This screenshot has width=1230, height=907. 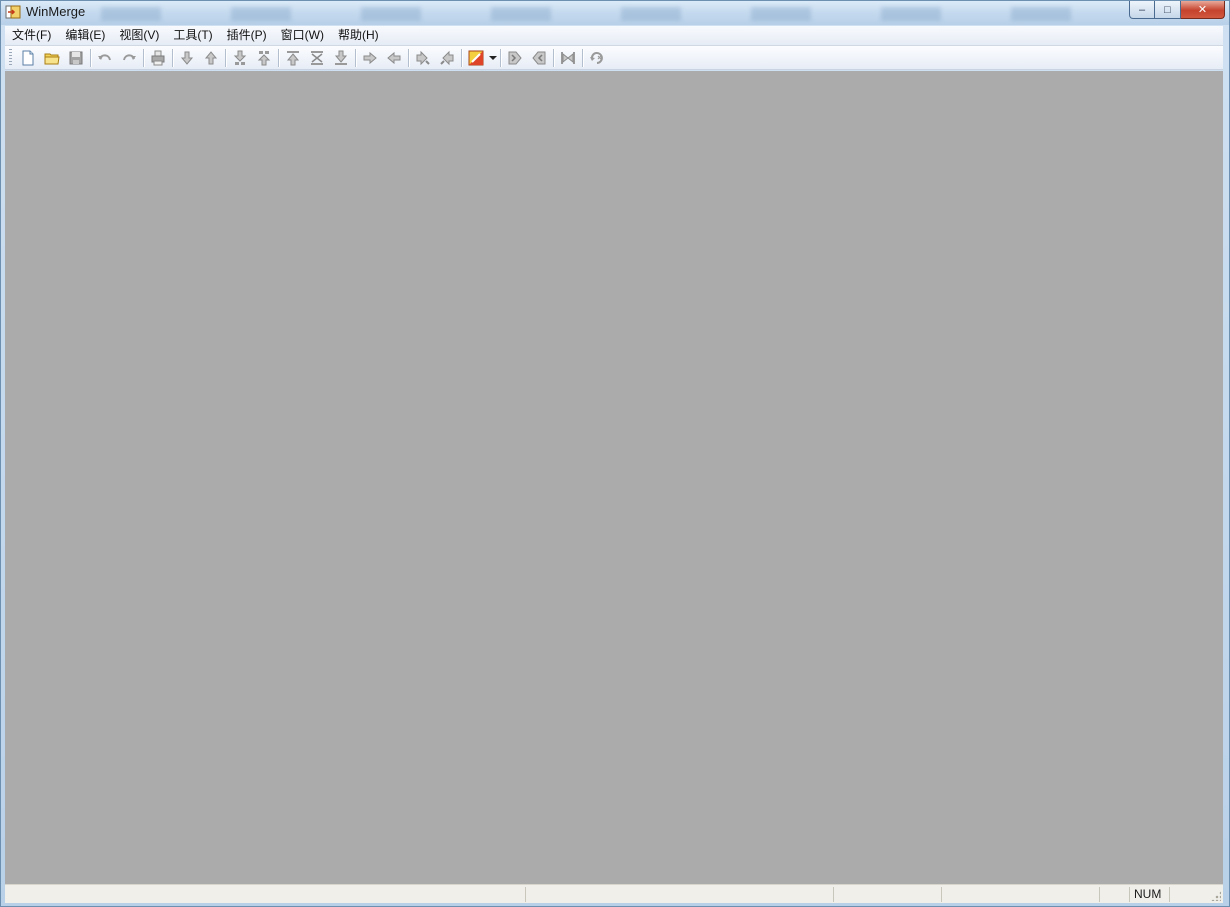 I want to click on previous-conflict-icon, so click(x=264, y=57).